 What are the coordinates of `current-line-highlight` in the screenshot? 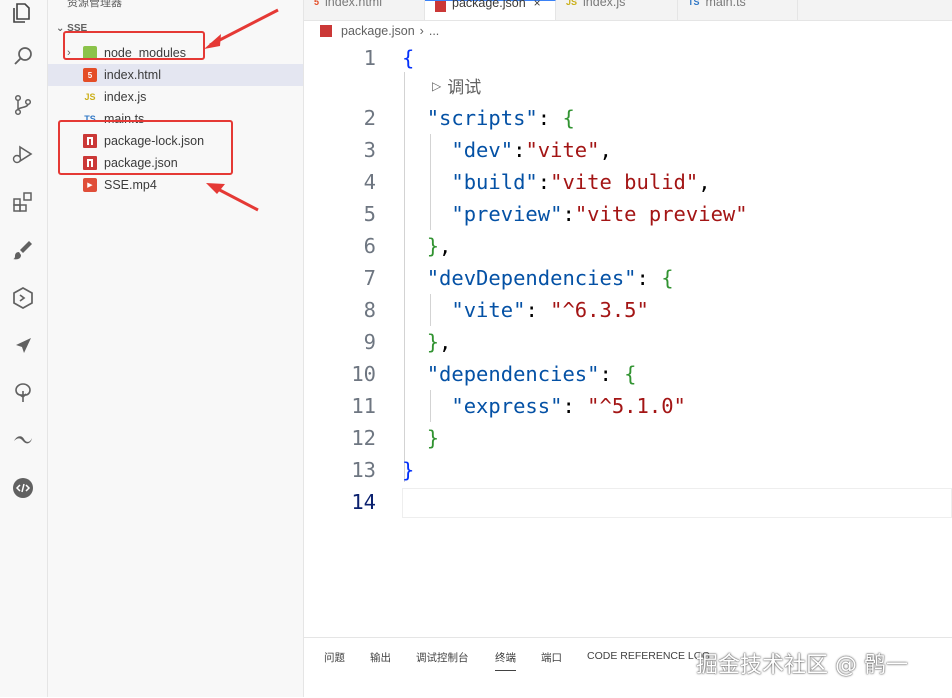 It's located at (677, 503).